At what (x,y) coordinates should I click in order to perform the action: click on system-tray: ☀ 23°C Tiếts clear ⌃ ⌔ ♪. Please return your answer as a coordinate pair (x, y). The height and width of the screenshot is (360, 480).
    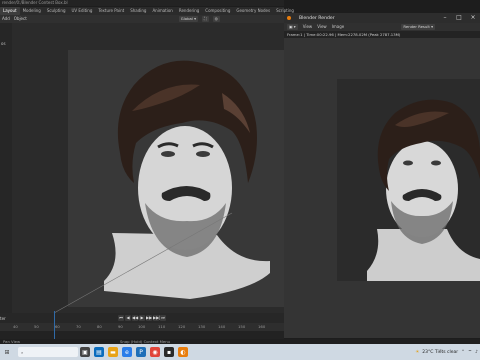
    Looking at the image, I should click on (446, 352).